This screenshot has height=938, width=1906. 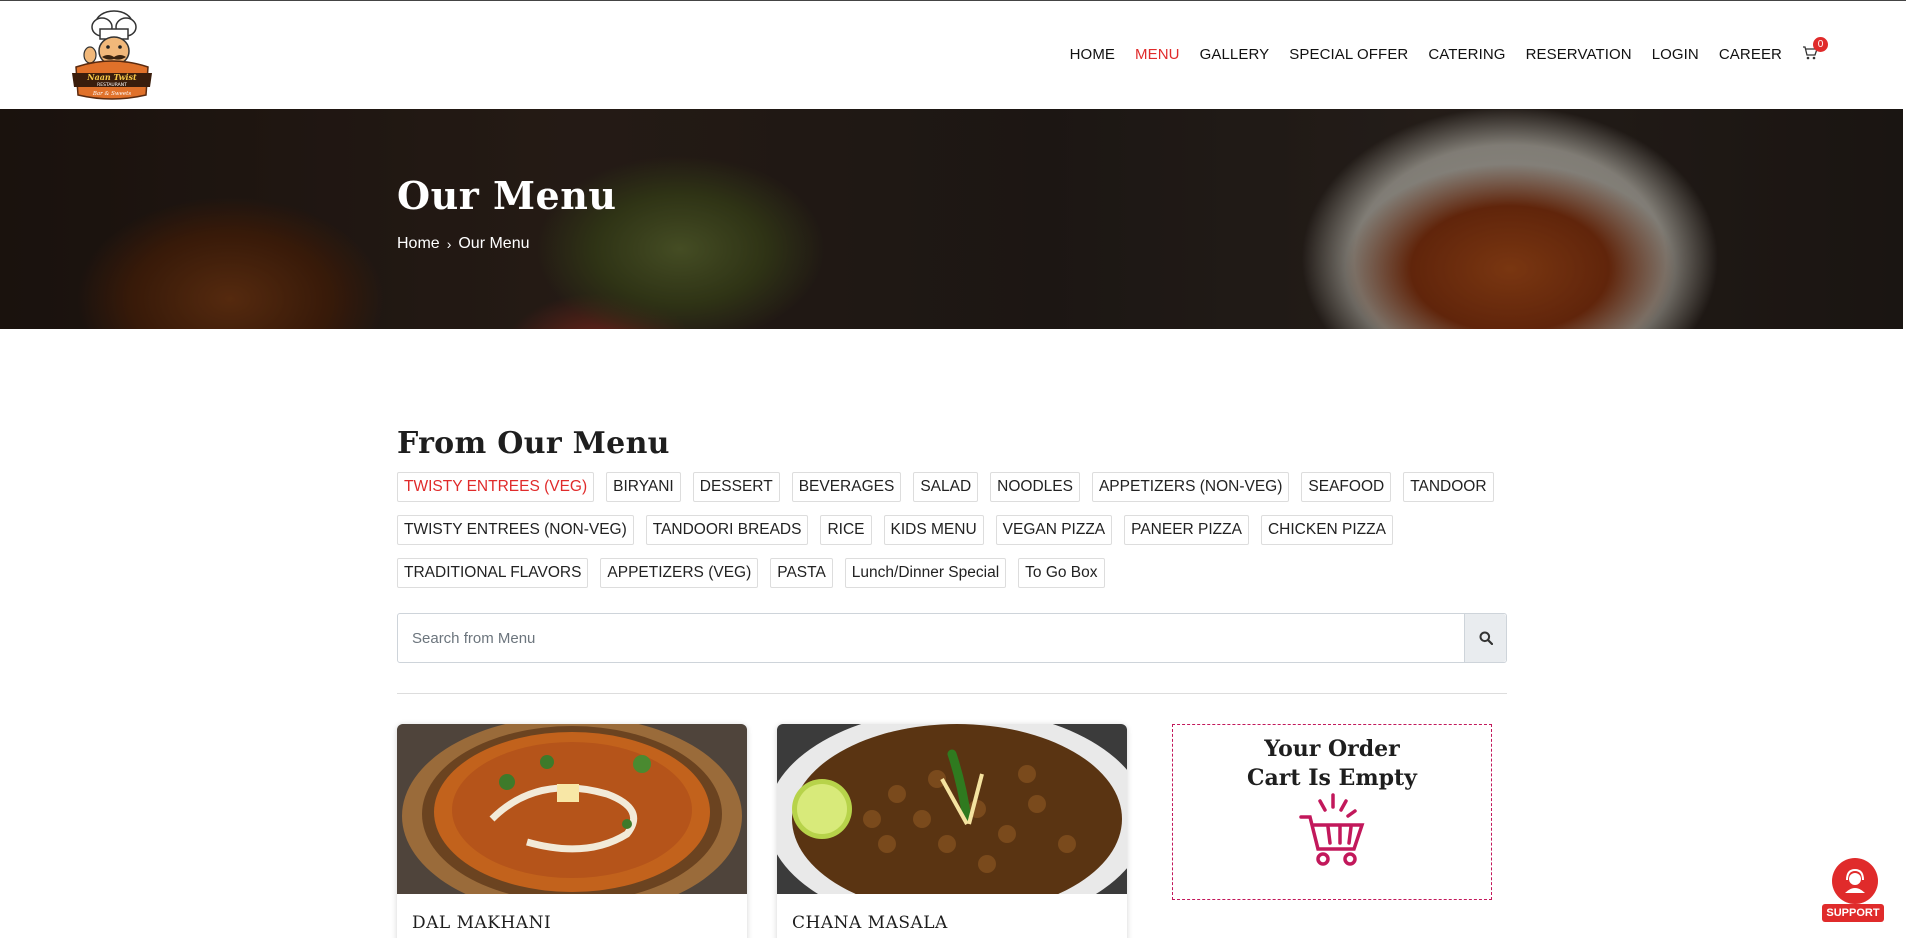 I want to click on search-button, so click(x=1485, y=638).